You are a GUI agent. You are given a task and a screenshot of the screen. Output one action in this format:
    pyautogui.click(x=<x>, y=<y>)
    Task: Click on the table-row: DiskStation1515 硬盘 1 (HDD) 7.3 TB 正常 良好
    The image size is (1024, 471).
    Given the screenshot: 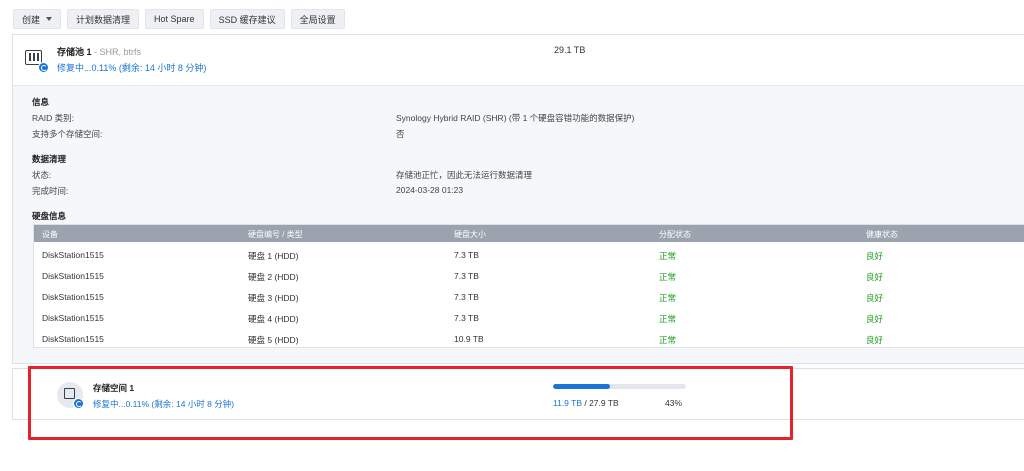 What is the action you would take?
    pyautogui.click(x=529, y=254)
    